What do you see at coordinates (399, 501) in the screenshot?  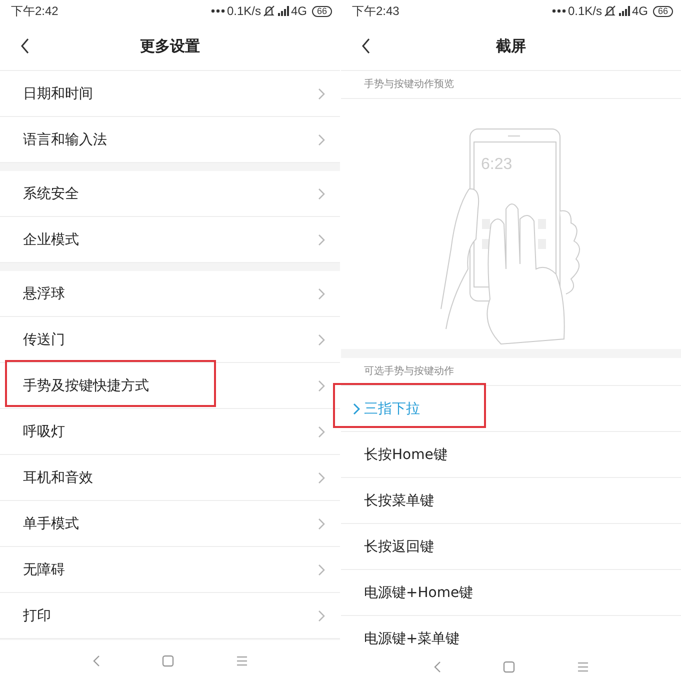 I see `item-label: 长按菜单键` at bounding box center [399, 501].